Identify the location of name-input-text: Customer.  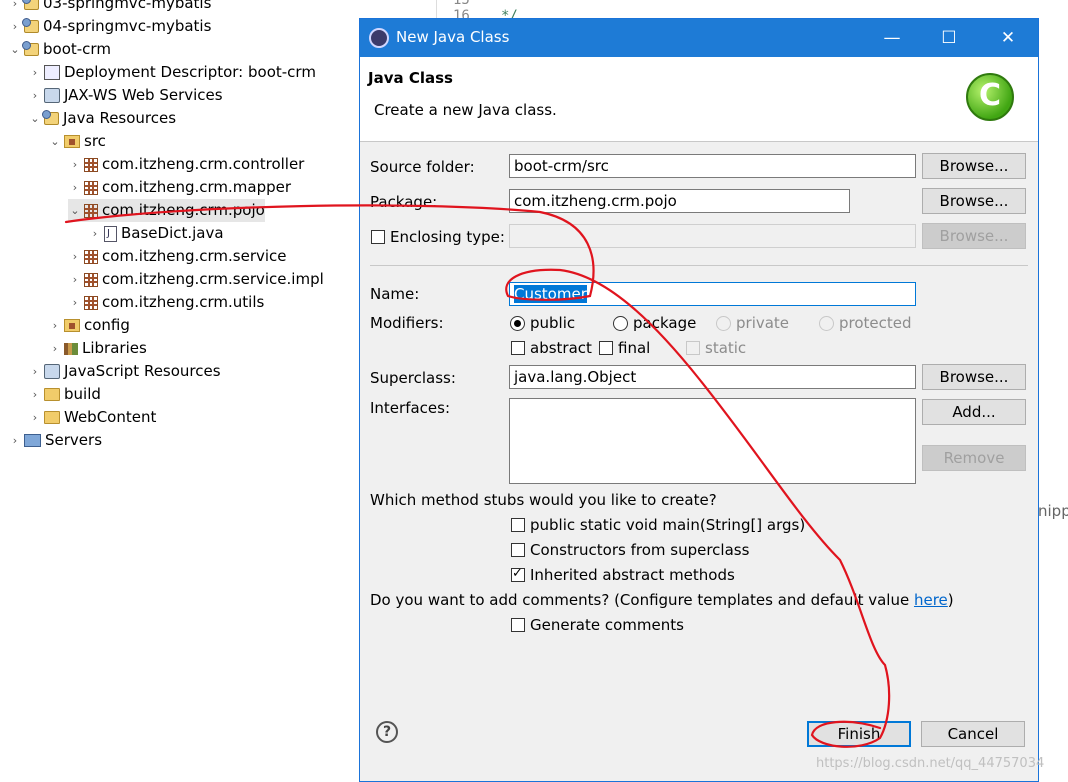
(550, 294).